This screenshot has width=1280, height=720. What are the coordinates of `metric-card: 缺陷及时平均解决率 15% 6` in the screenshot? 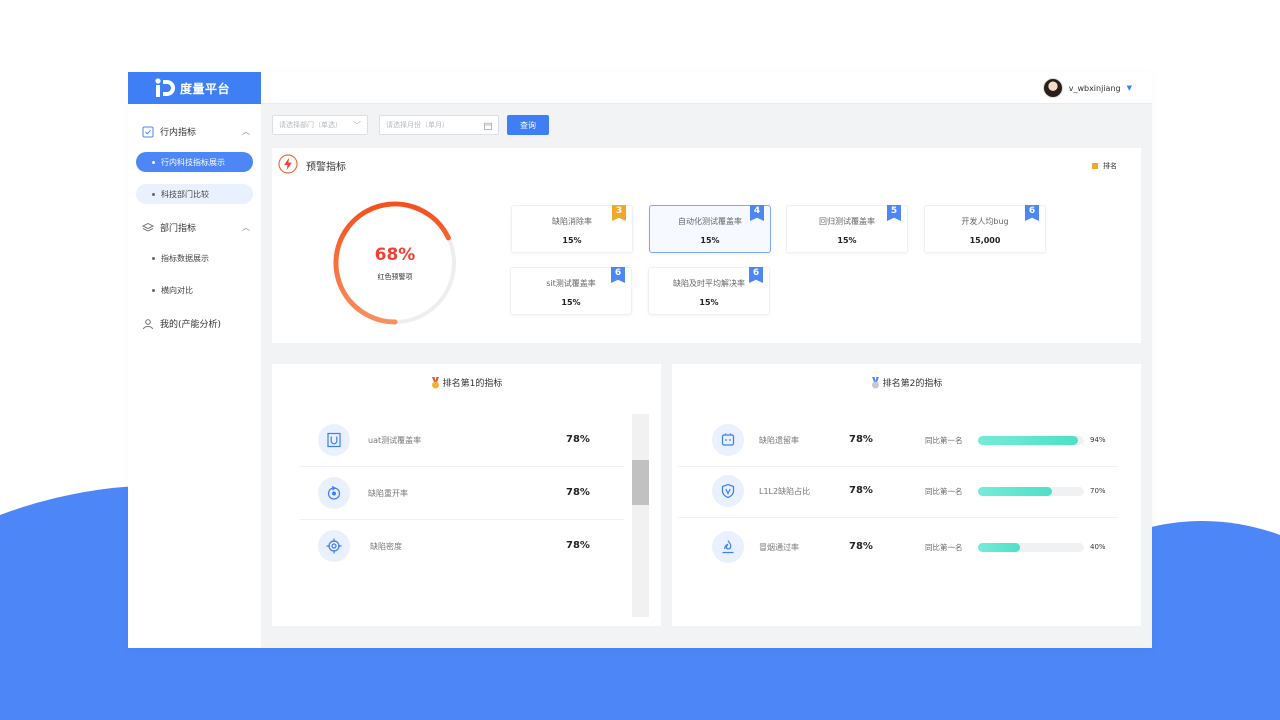 It's located at (709, 291).